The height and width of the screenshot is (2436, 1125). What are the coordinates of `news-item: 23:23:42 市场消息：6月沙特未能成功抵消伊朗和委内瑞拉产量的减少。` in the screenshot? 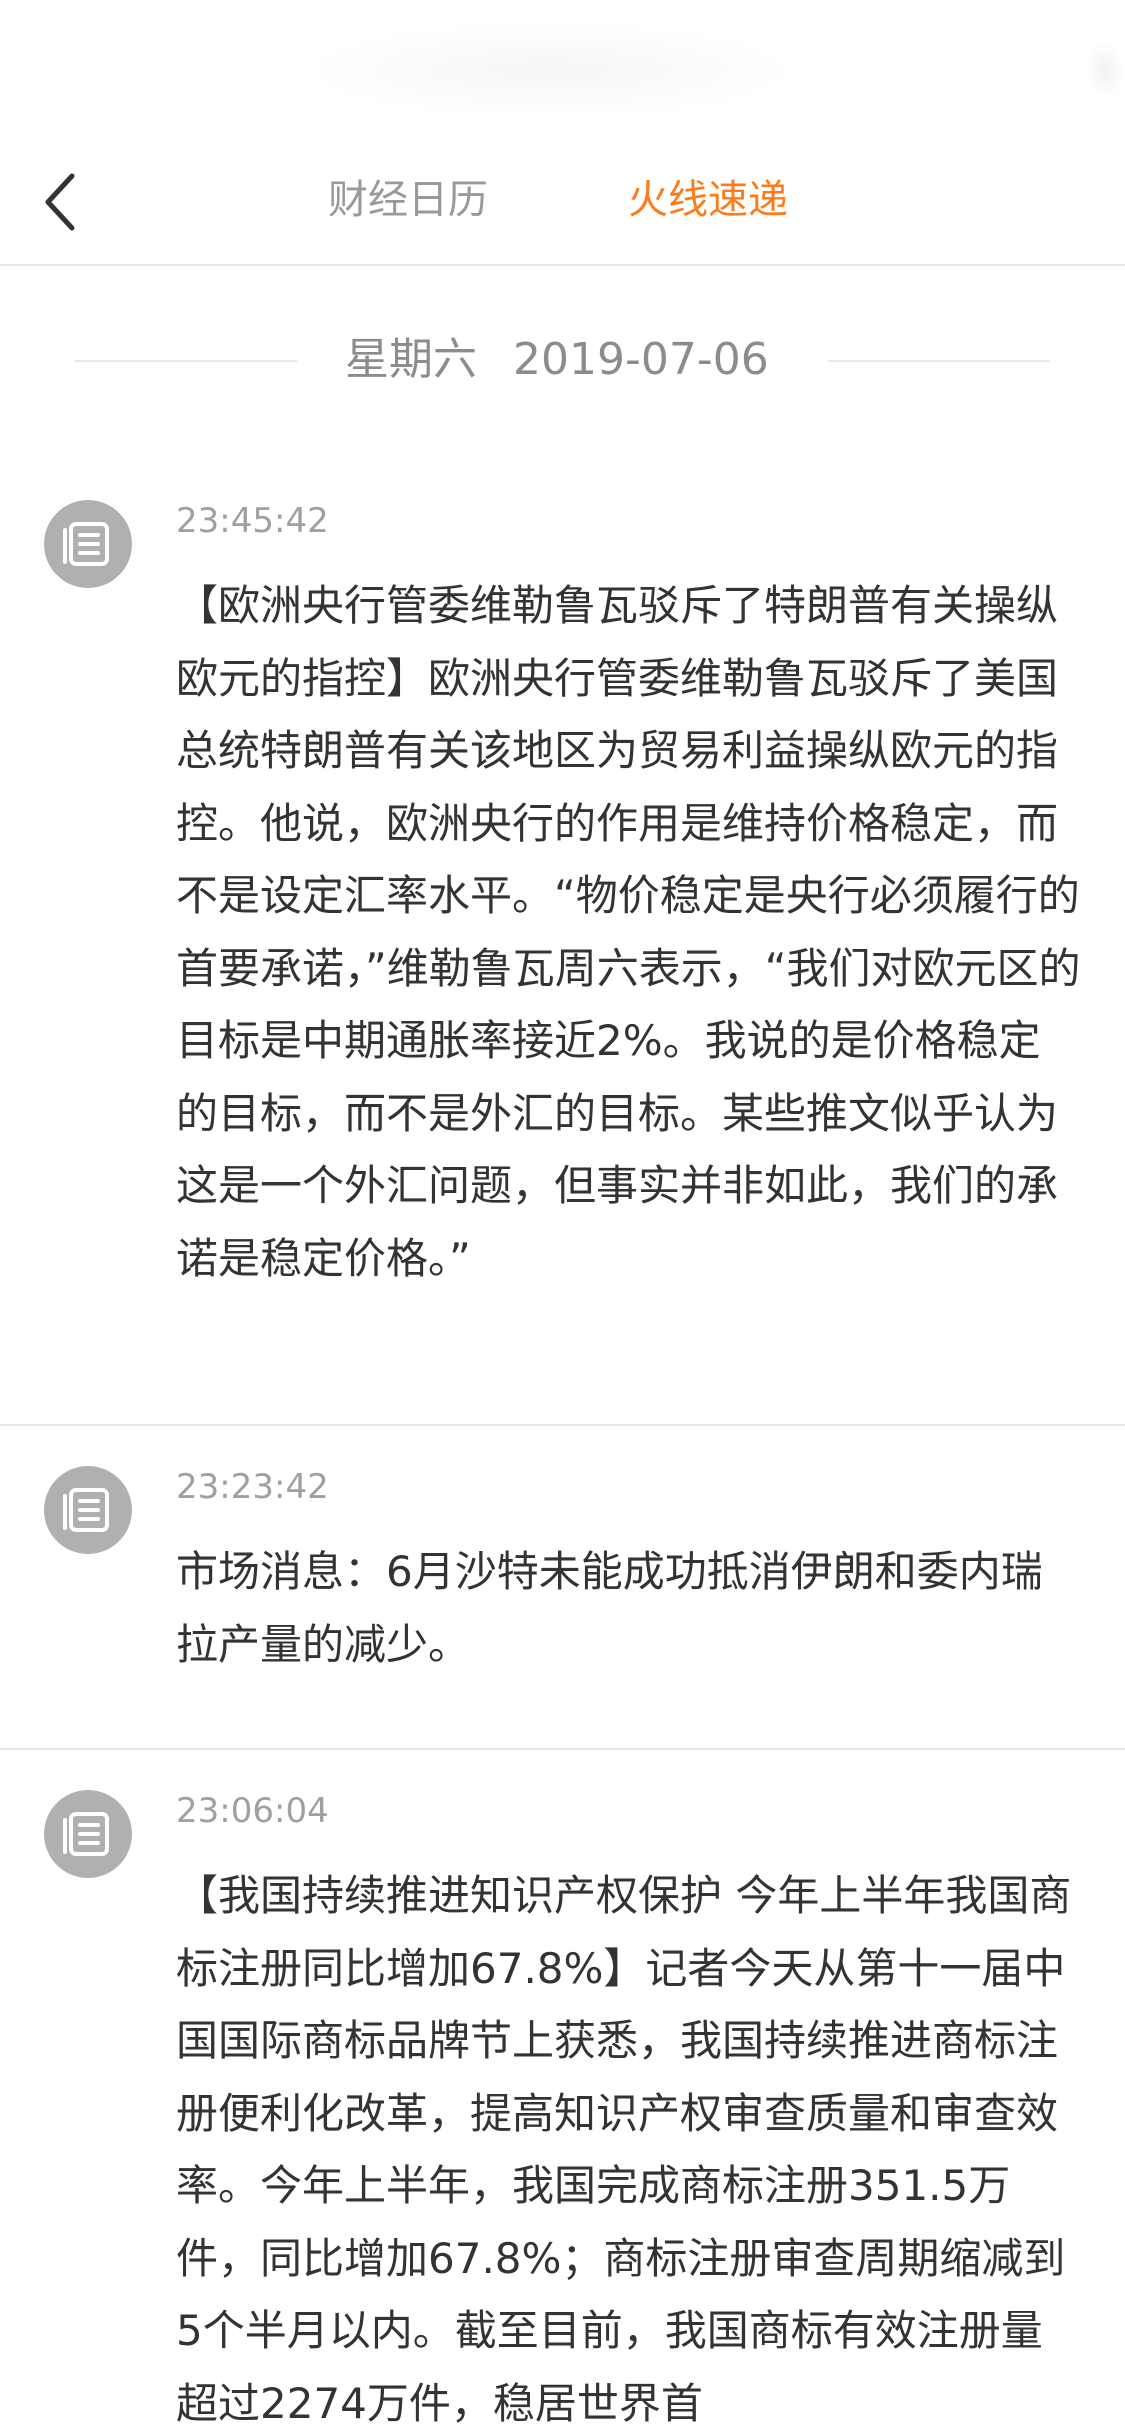 It's located at (562, 1588).